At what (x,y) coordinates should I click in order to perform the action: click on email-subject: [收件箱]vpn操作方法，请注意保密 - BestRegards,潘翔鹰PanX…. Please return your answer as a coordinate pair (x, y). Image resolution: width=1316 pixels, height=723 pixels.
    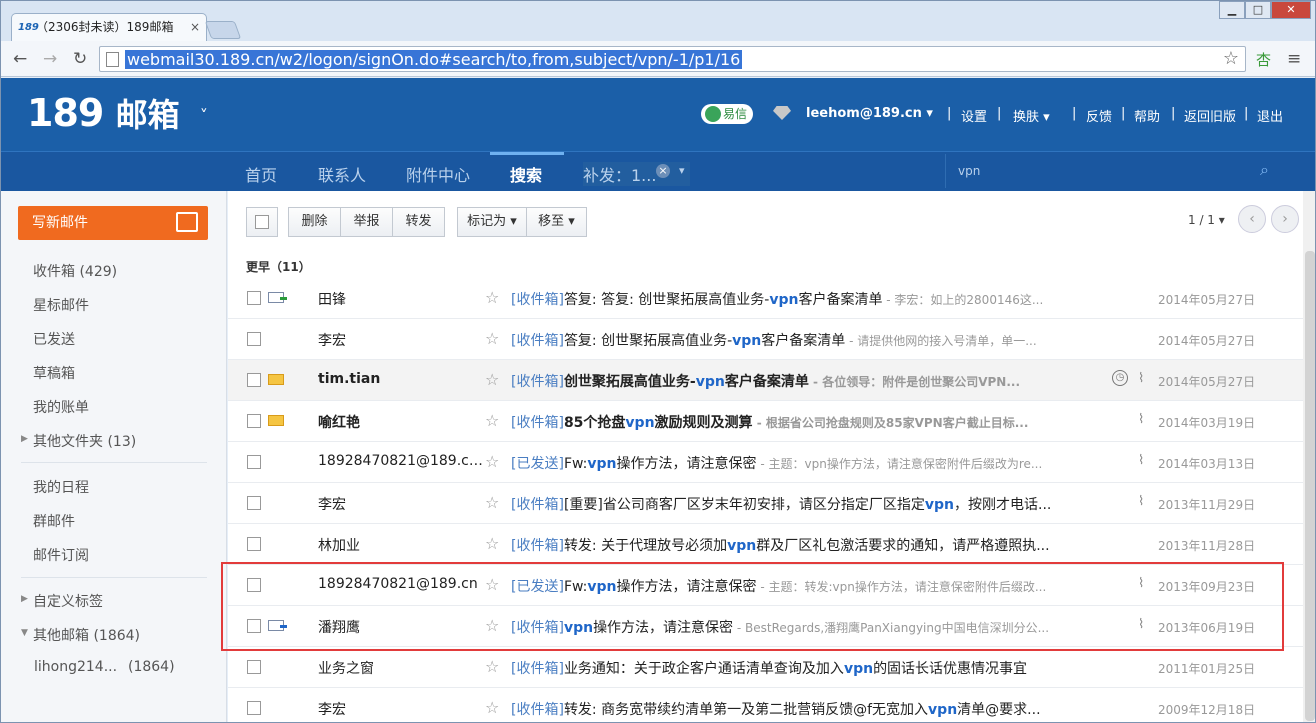
    Looking at the image, I should click on (781, 627).